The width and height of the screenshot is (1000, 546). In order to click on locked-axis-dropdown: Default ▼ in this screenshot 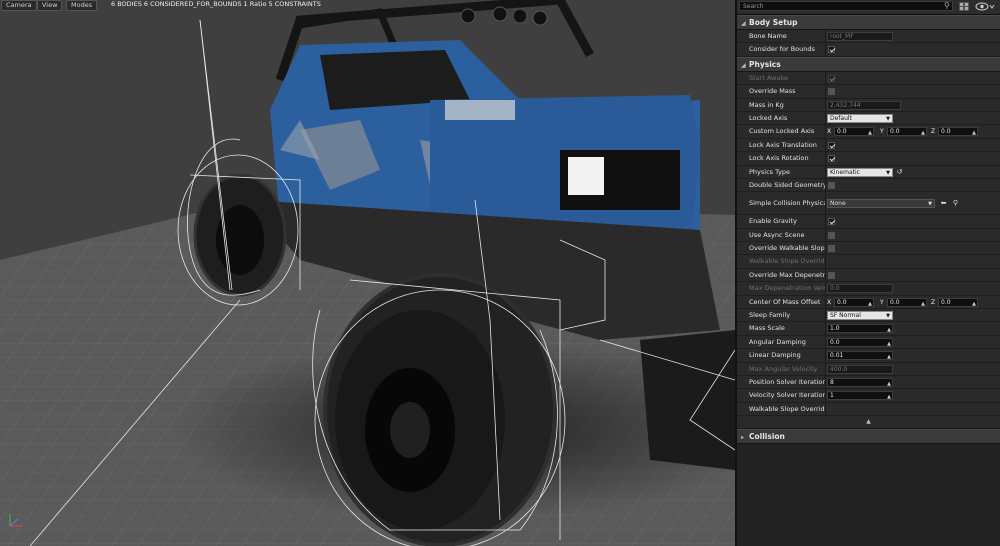, I will do `click(860, 118)`.